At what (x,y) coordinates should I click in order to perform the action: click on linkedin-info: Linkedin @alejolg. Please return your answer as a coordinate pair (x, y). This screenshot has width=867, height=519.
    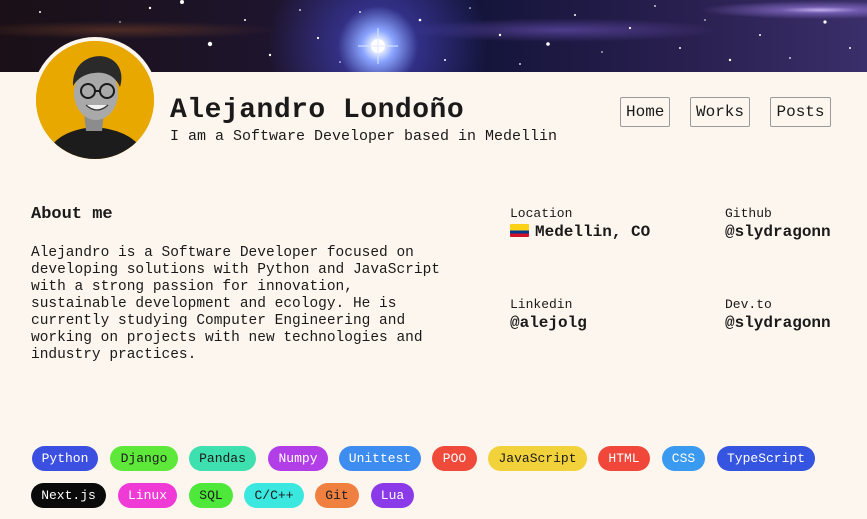
    Looking at the image, I should click on (548, 315).